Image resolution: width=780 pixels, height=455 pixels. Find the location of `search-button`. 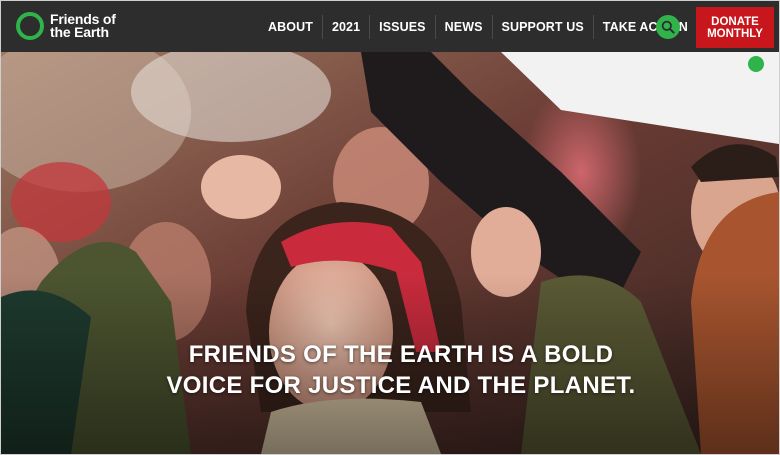

search-button is located at coordinates (668, 27).